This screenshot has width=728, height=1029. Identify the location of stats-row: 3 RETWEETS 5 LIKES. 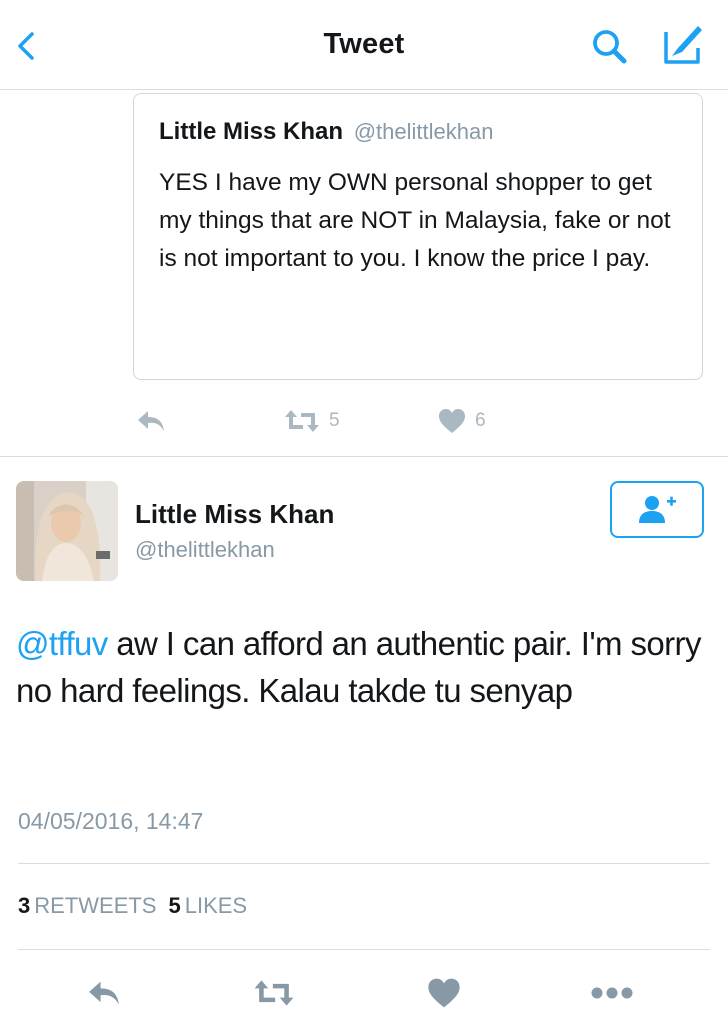
(138, 906).